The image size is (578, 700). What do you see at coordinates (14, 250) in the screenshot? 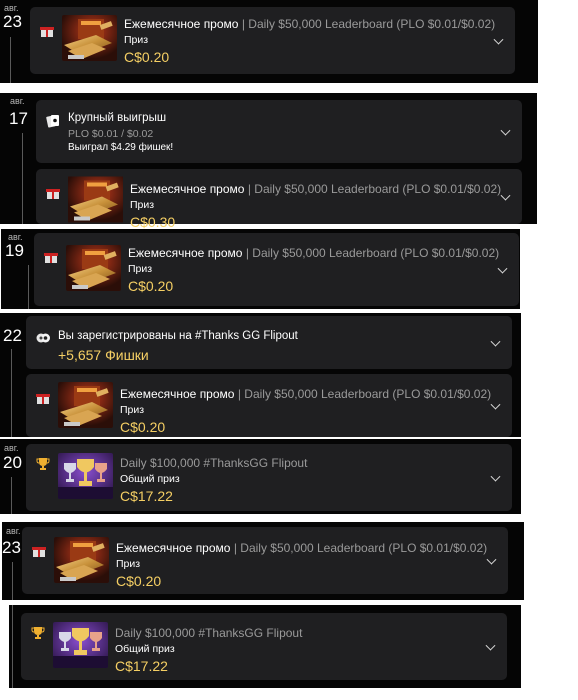
I see `day-label: 19` at bounding box center [14, 250].